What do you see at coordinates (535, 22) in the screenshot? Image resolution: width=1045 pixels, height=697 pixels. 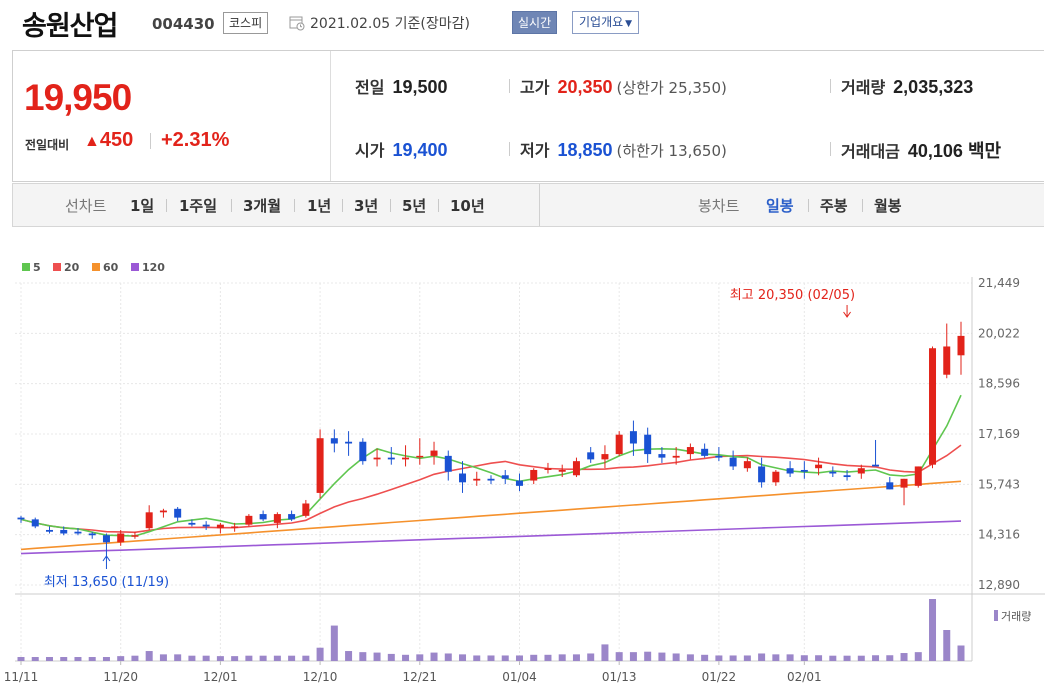 I see `realtime-button: 실시간` at bounding box center [535, 22].